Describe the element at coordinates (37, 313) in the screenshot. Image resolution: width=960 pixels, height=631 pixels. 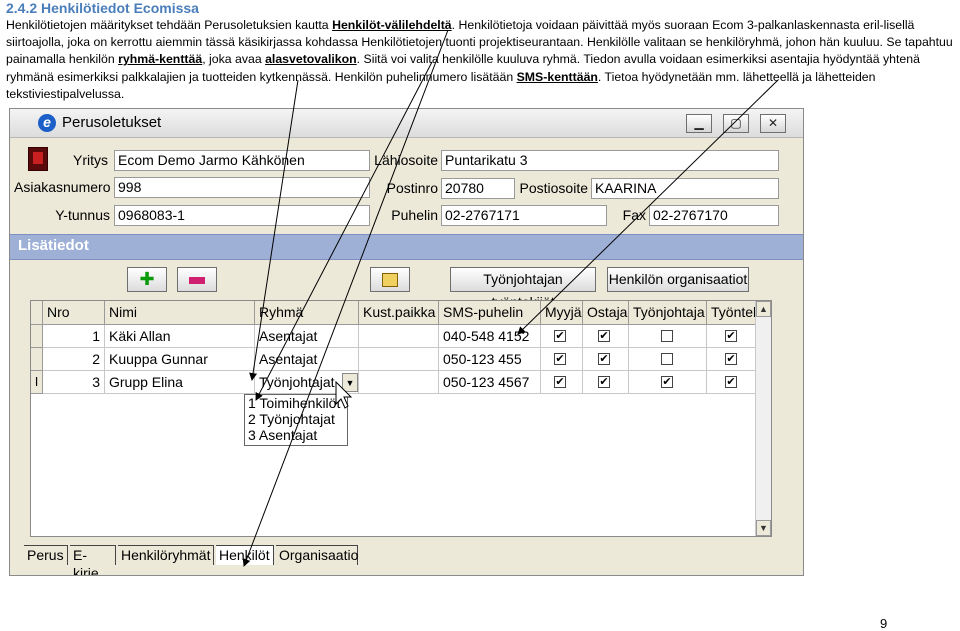
I see `row-header-corner` at that location.